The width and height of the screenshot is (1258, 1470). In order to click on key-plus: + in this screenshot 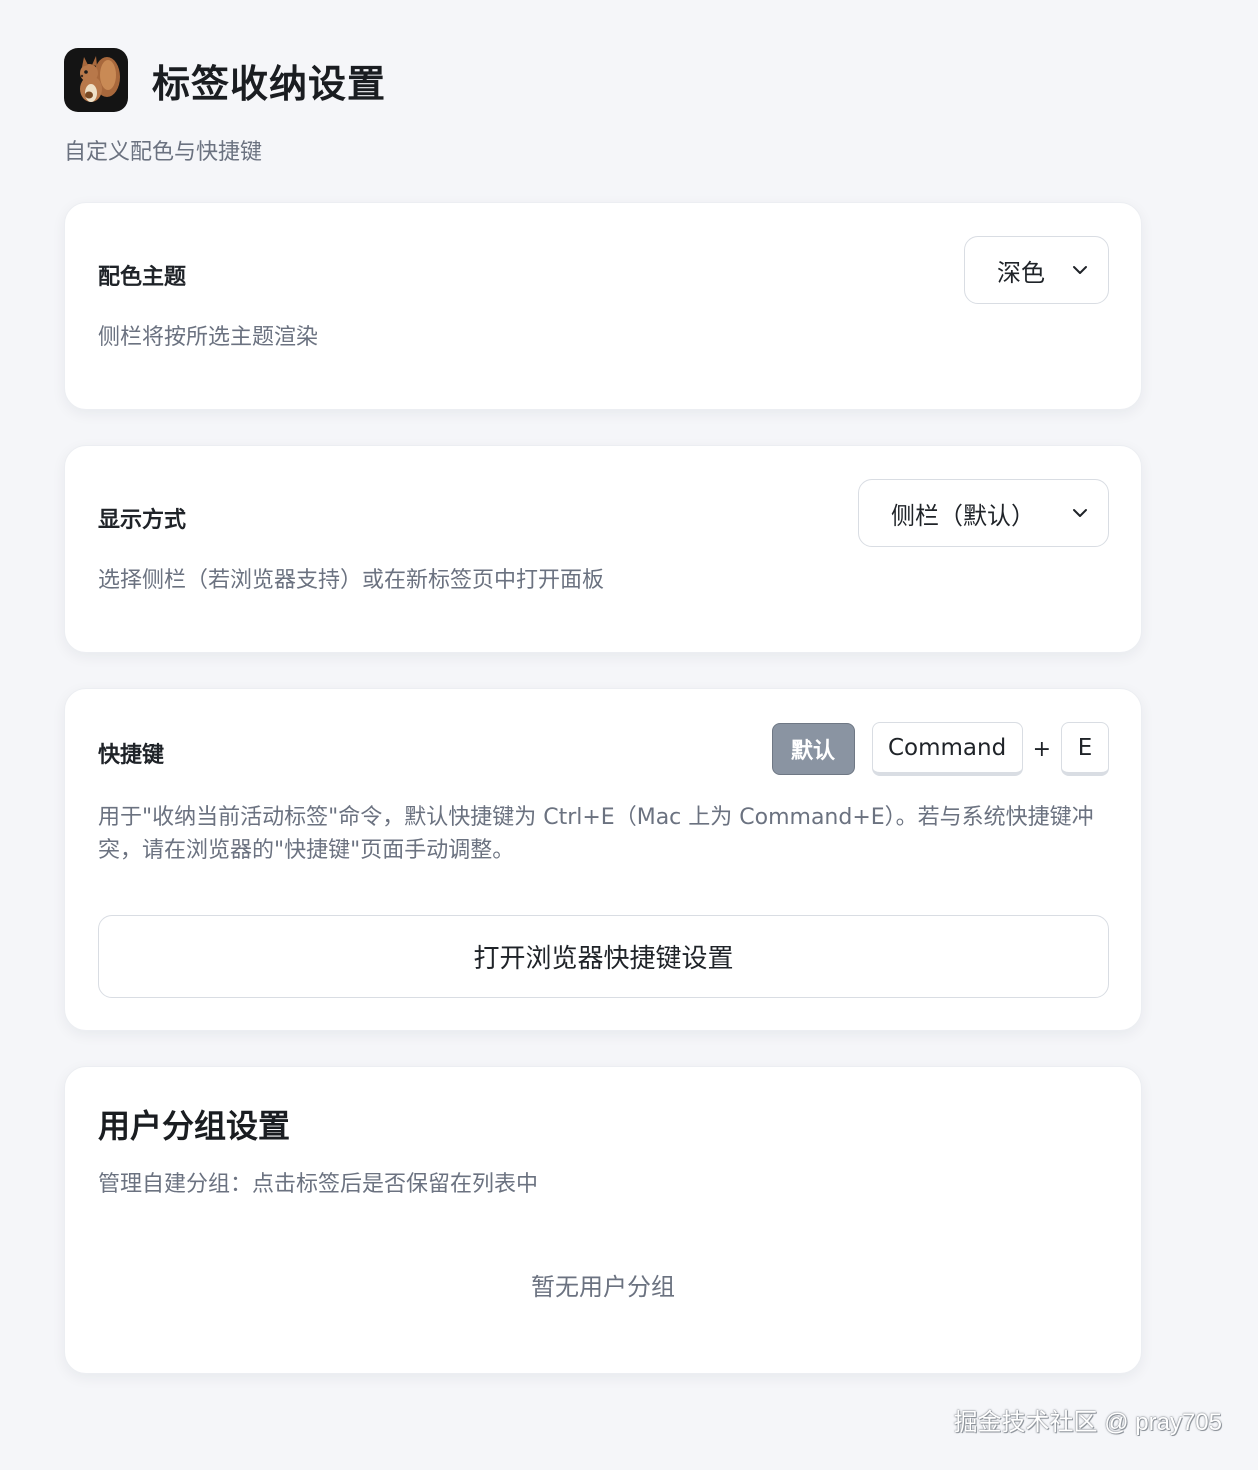, I will do `click(1041, 749)`.